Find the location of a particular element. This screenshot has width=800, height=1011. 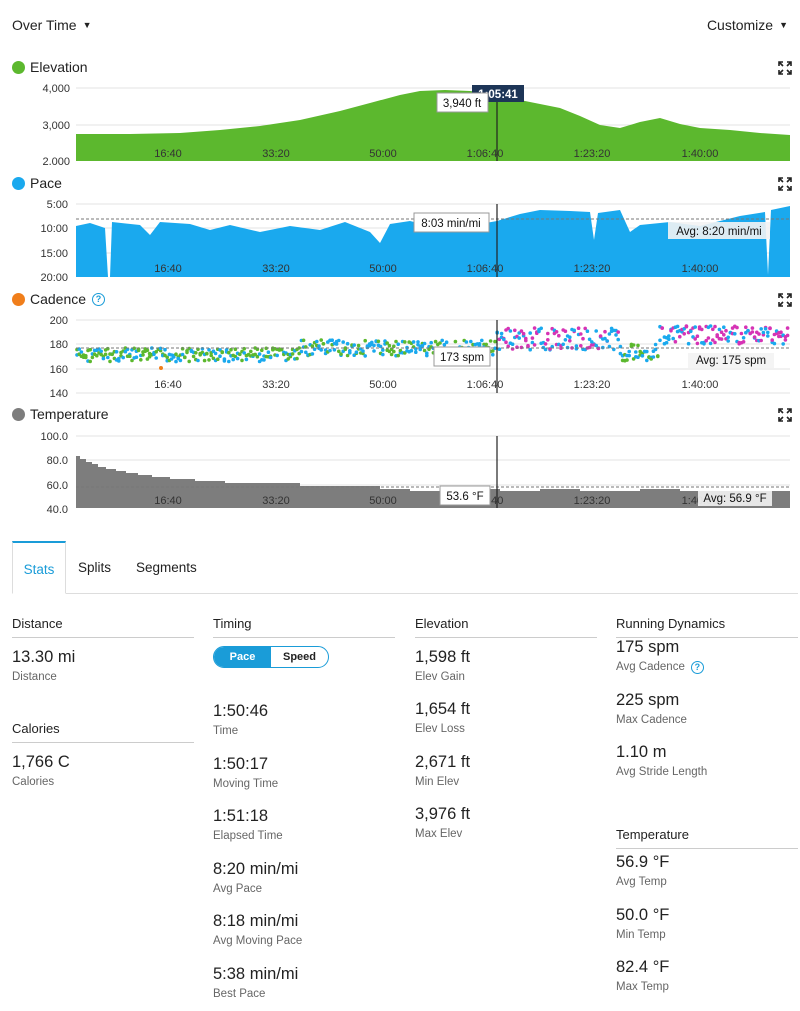

distance-heading: Distance is located at coordinates (103, 627).